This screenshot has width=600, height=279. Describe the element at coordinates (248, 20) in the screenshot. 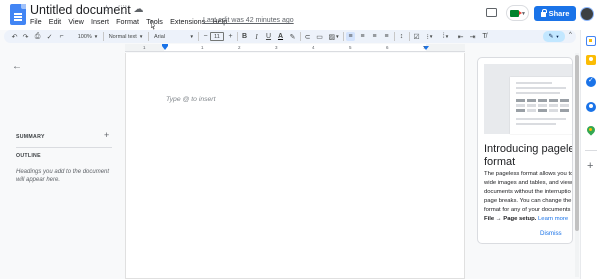

I see `last-edit-link: Last edit was 42 minutes ago` at that location.